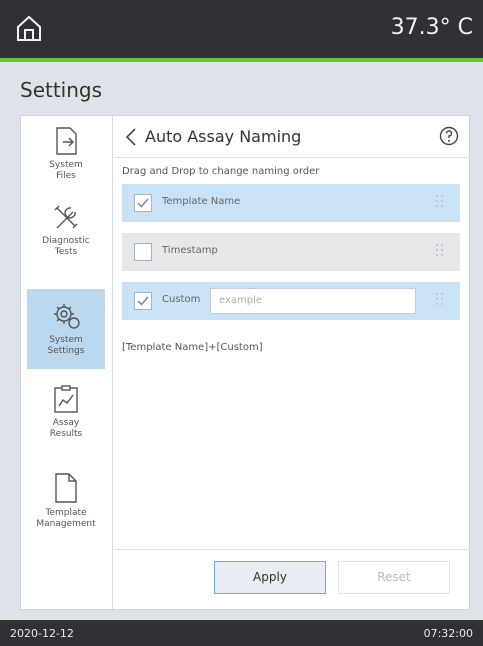 The height and width of the screenshot is (646, 483). Describe the element at coordinates (67, 316) in the screenshot. I see `gear-settings-icon` at that location.